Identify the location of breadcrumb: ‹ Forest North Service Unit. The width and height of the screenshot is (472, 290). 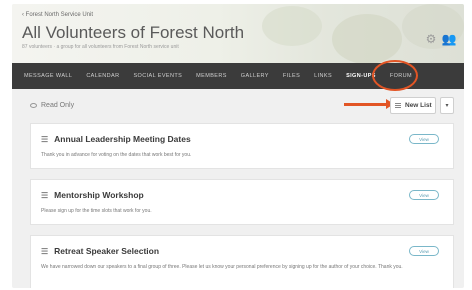
(57, 15).